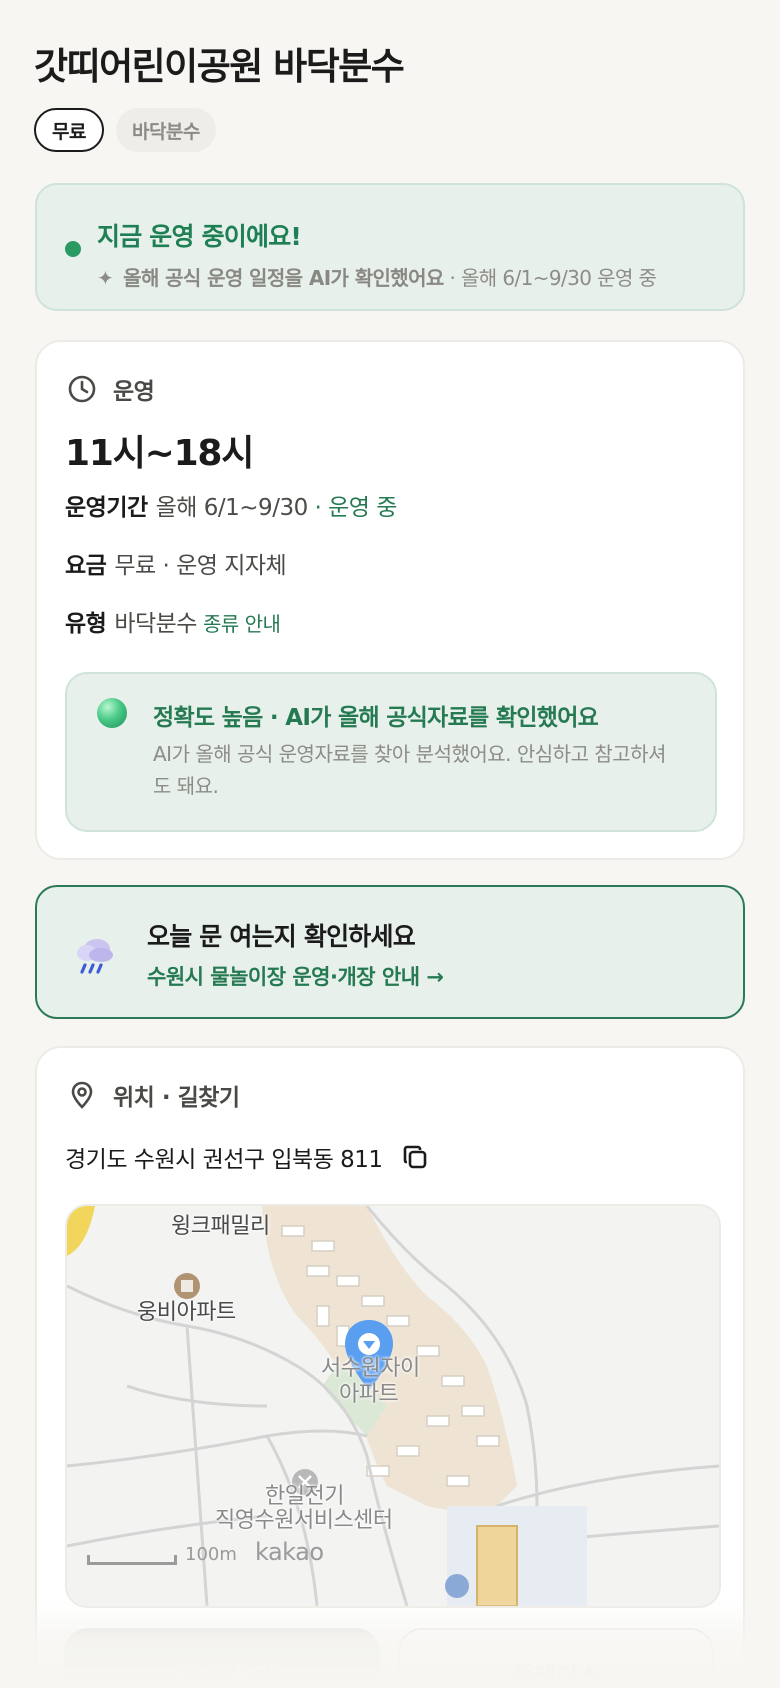 The height and width of the screenshot is (1688, 780). What do you see at coordinates (295, 976) in the screenshot?
I see `open-check-link: 수원시 물놀이장 운영·개장 안내 →` at bounding box center [295, 976].